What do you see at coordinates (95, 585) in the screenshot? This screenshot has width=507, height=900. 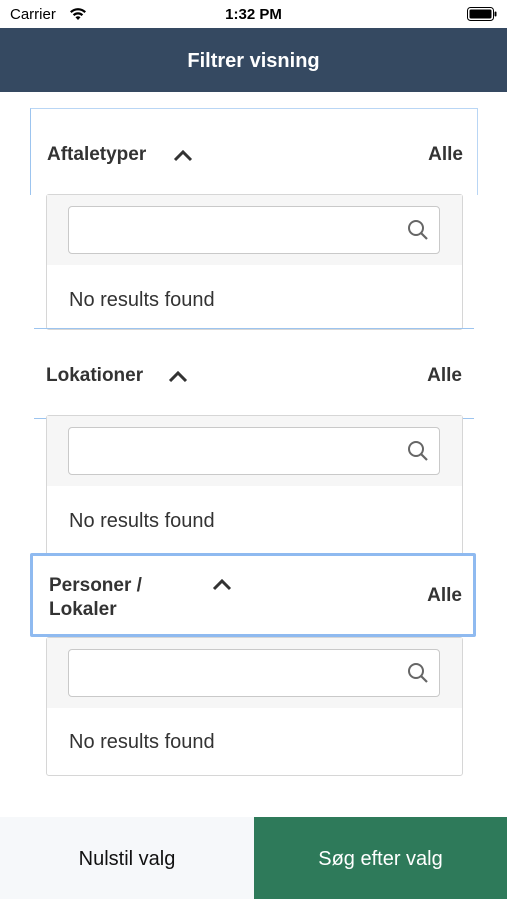 I see `section-title-line1: Personer /` at bounding box center [95, 585].